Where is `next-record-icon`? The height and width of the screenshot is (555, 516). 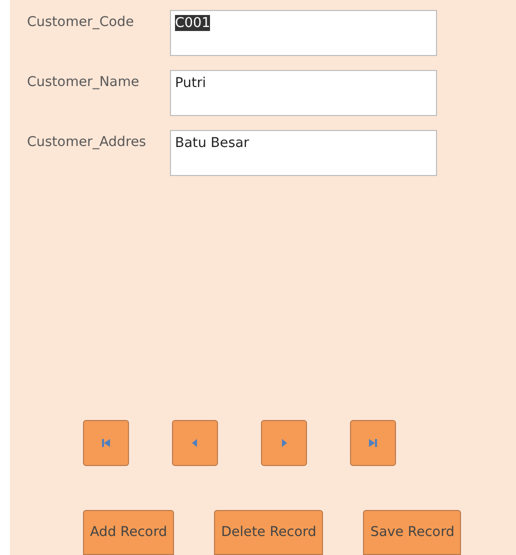 next-record-icon is located at coordinates (284, 443).